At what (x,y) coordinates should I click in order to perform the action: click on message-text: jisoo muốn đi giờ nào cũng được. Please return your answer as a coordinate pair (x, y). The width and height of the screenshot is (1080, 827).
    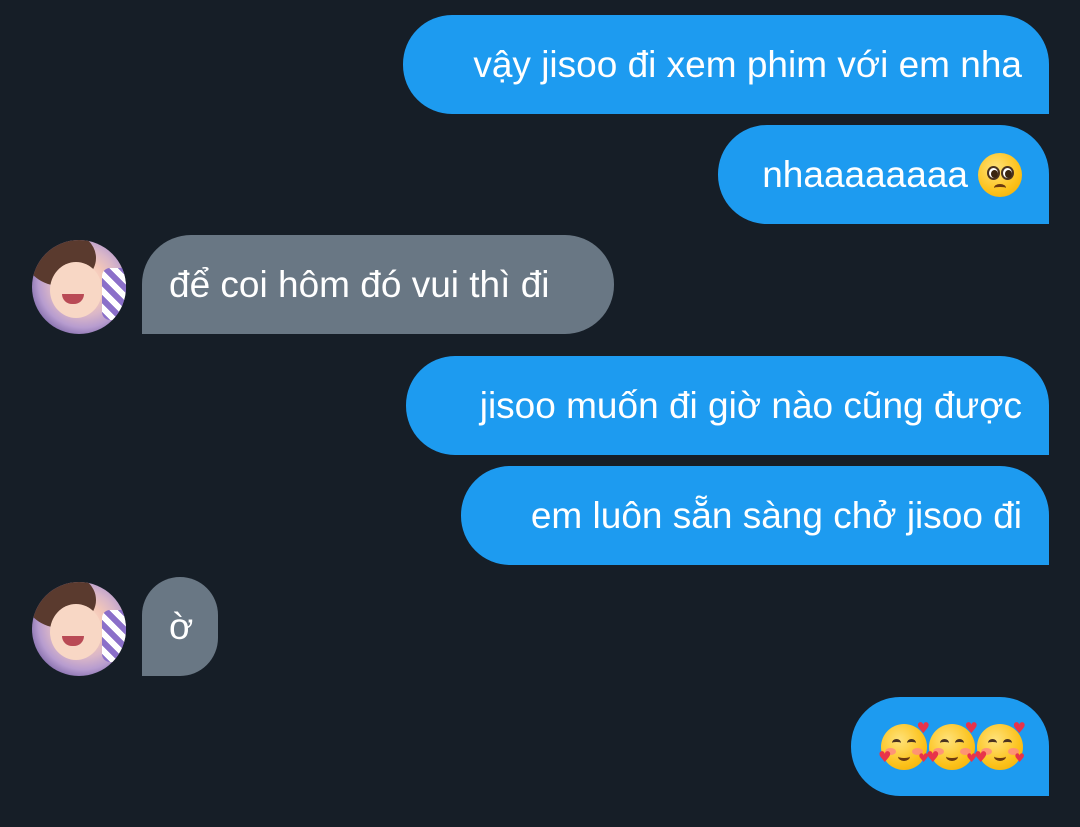
    Looking at the image, I should click on (750, 405).